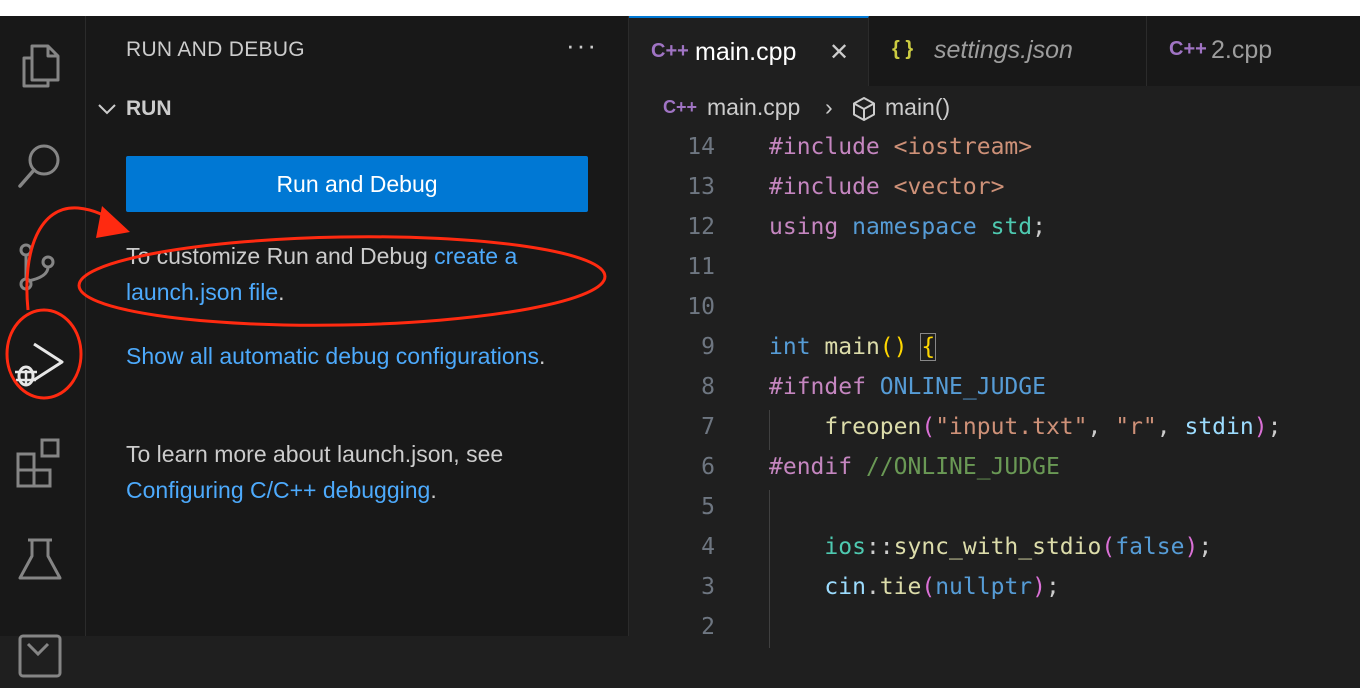 The width and height of the screenshot is (1360, 688). I want to click on line-content: cin.tie(nullptr);, so click(942, 587).